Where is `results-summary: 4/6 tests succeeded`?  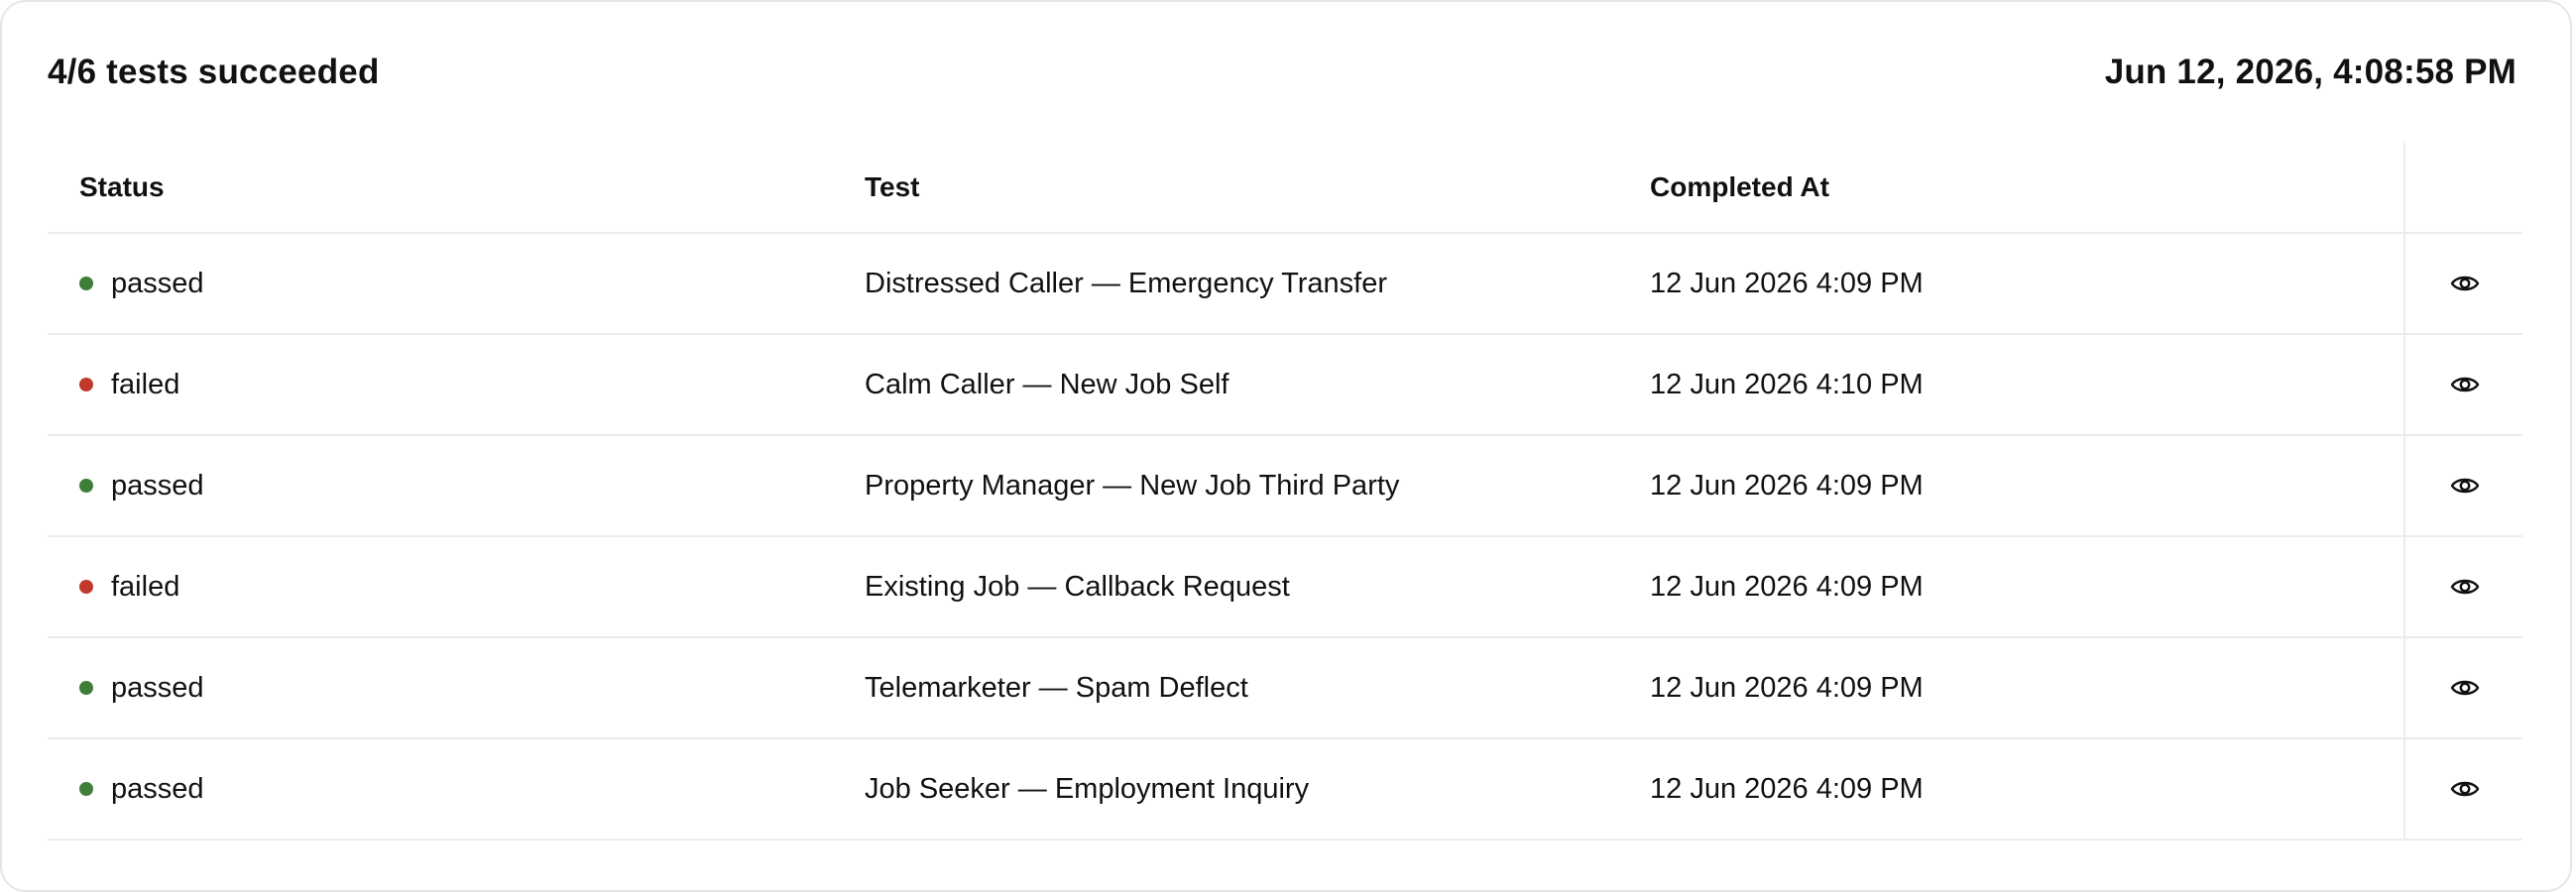
results-summary: 4/6 tests succeeded is located at coordinates (214, 72).